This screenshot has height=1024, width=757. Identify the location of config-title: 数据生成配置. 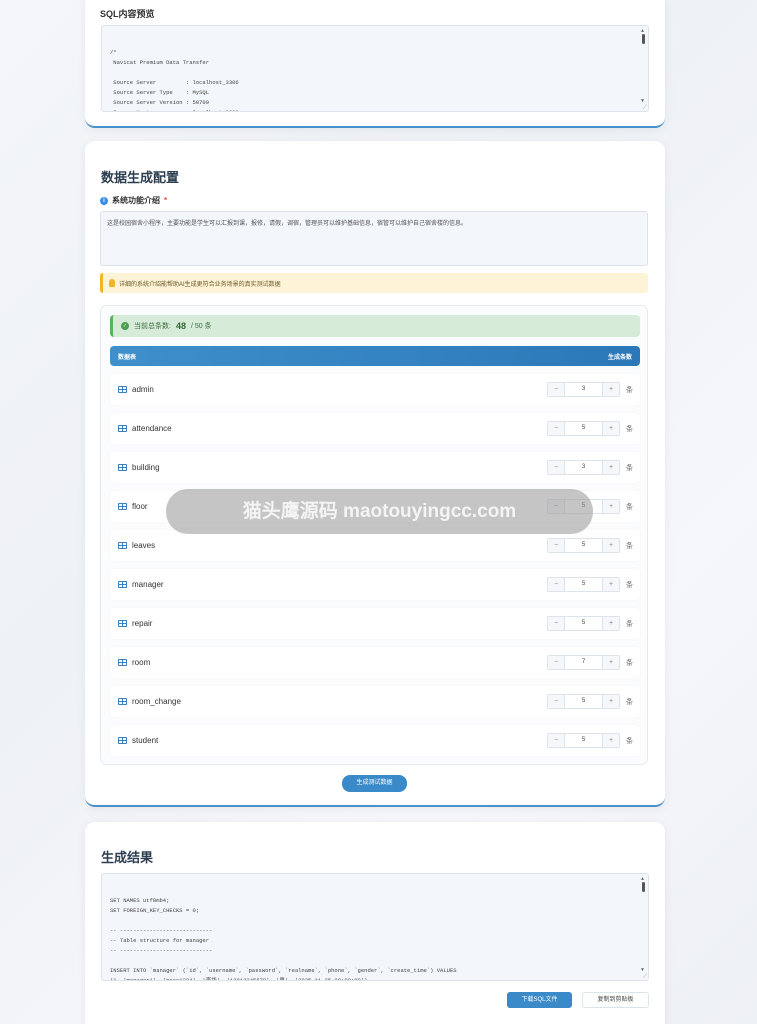
(140, 177).